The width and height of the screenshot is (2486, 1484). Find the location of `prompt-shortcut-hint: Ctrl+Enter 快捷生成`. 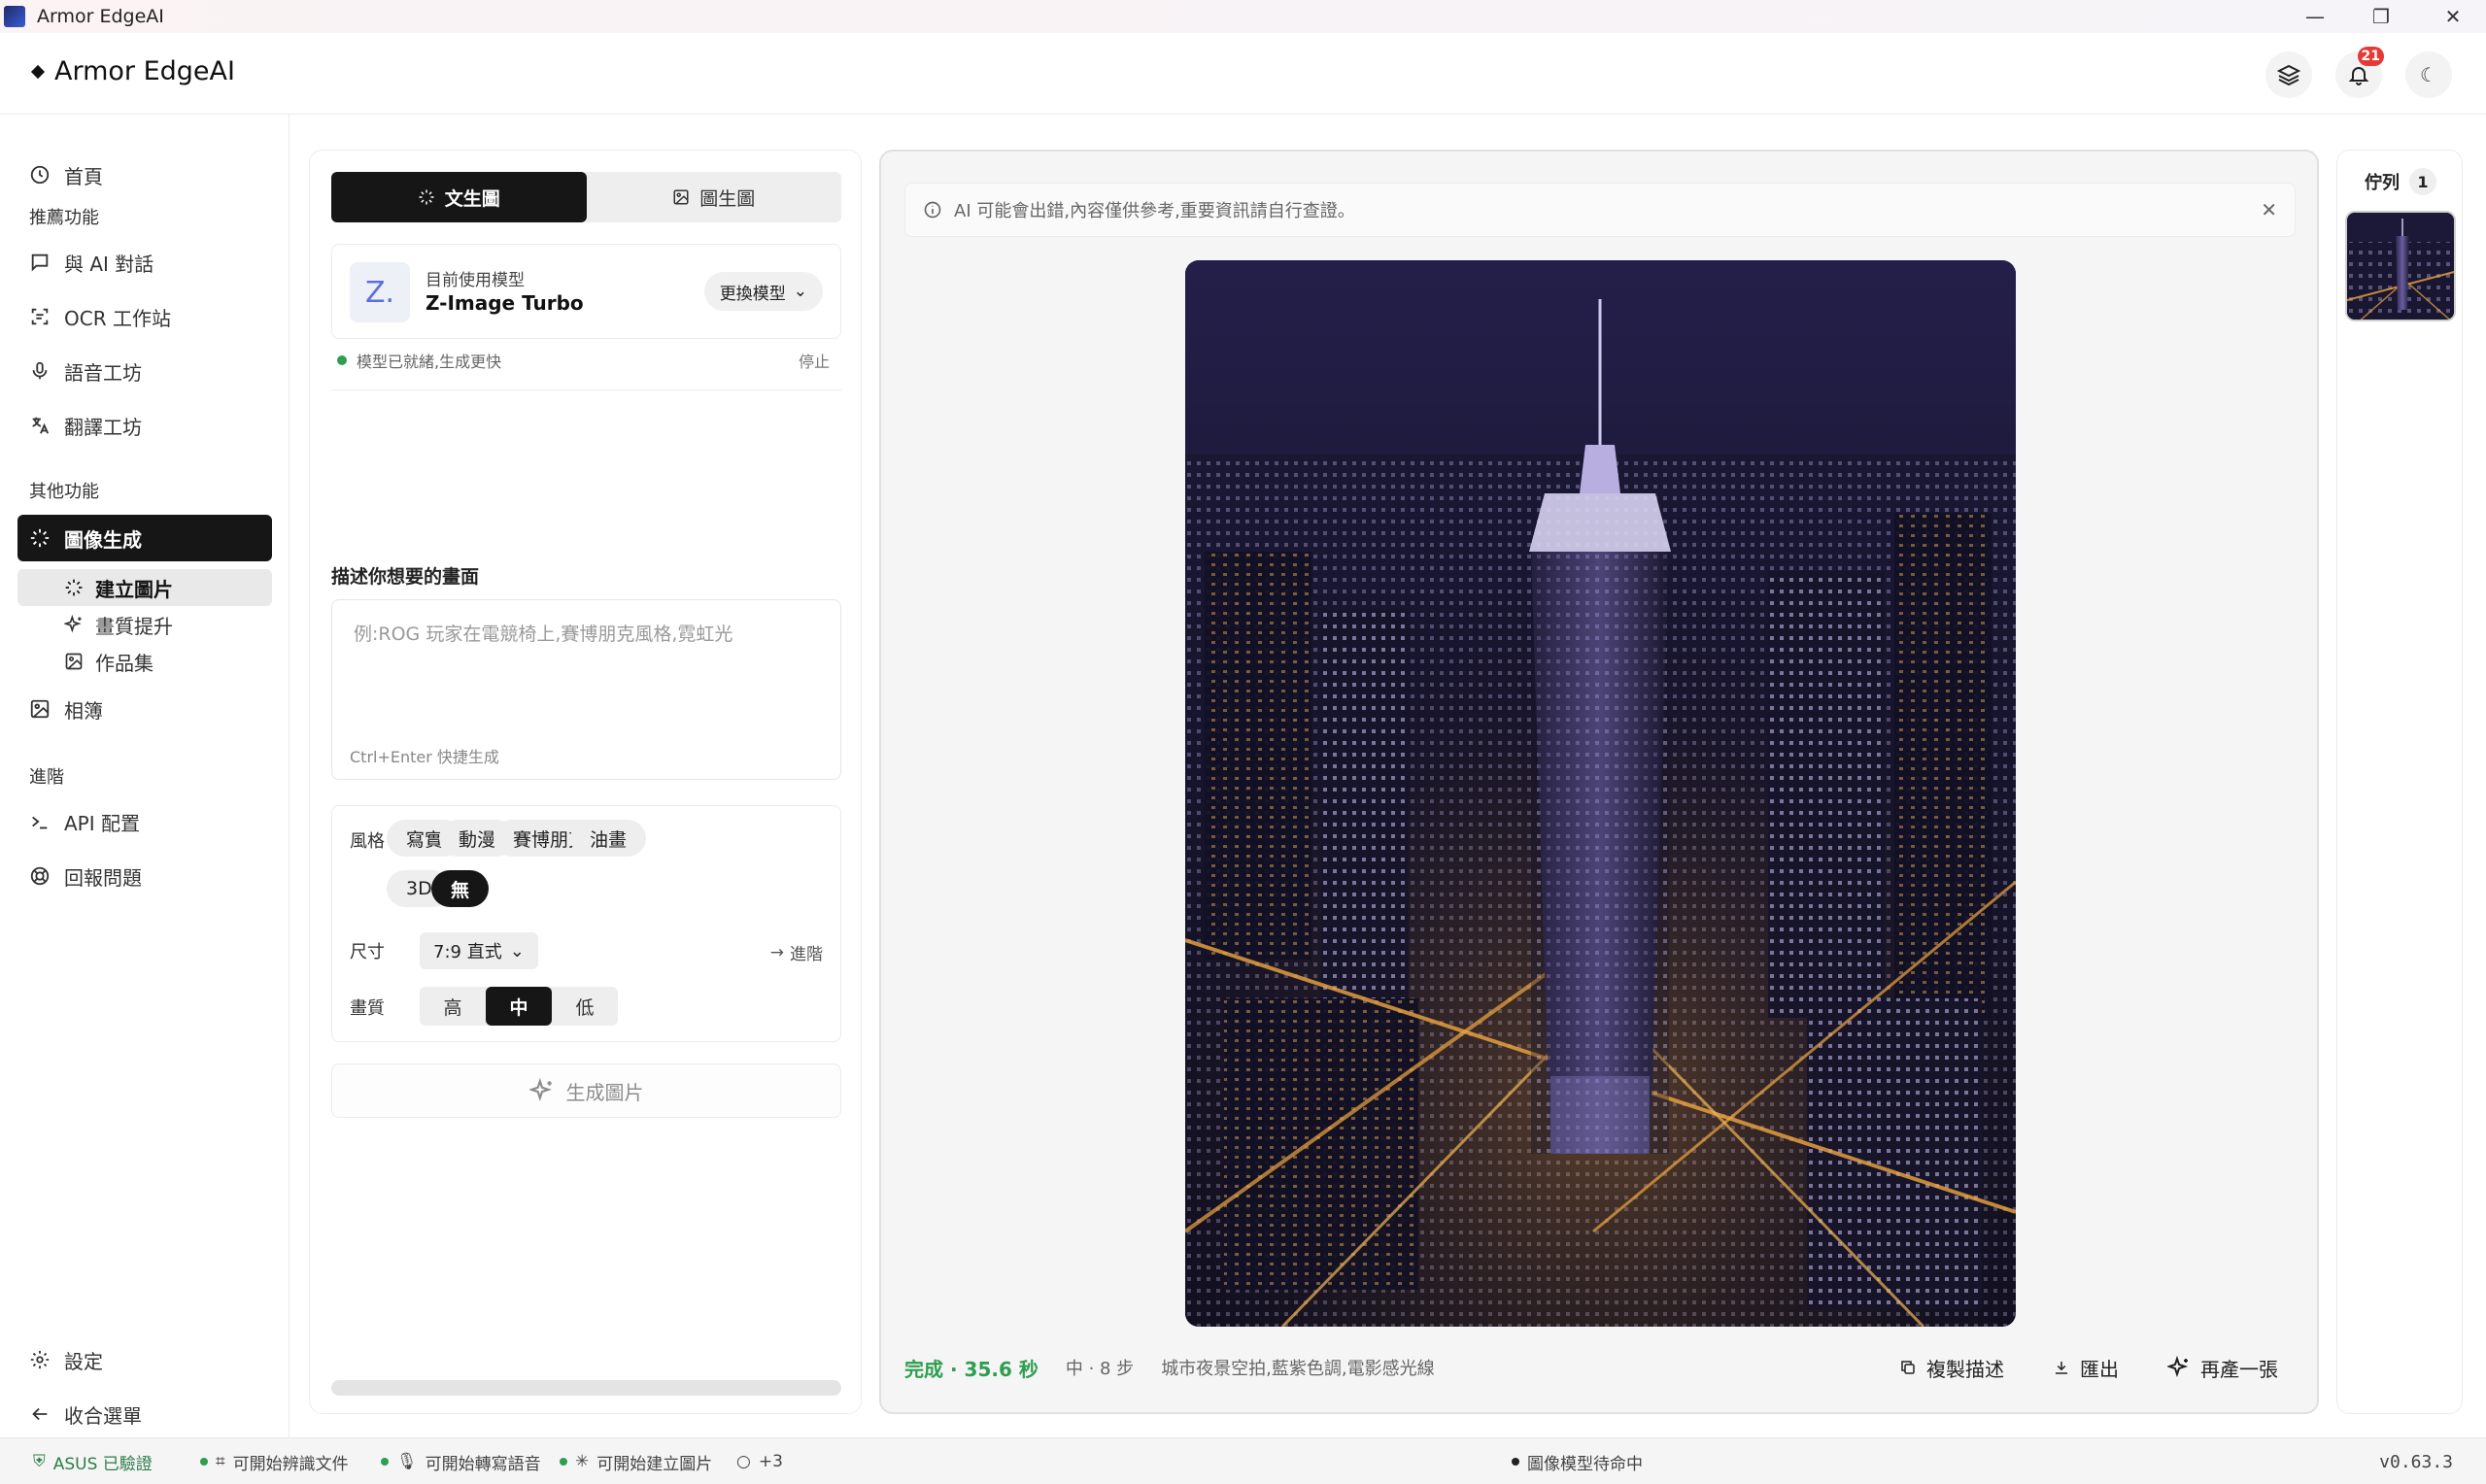

prompt-shortcut-hint: Ctrl+Enter 快捷生成 is located at coordinates (424, 757).